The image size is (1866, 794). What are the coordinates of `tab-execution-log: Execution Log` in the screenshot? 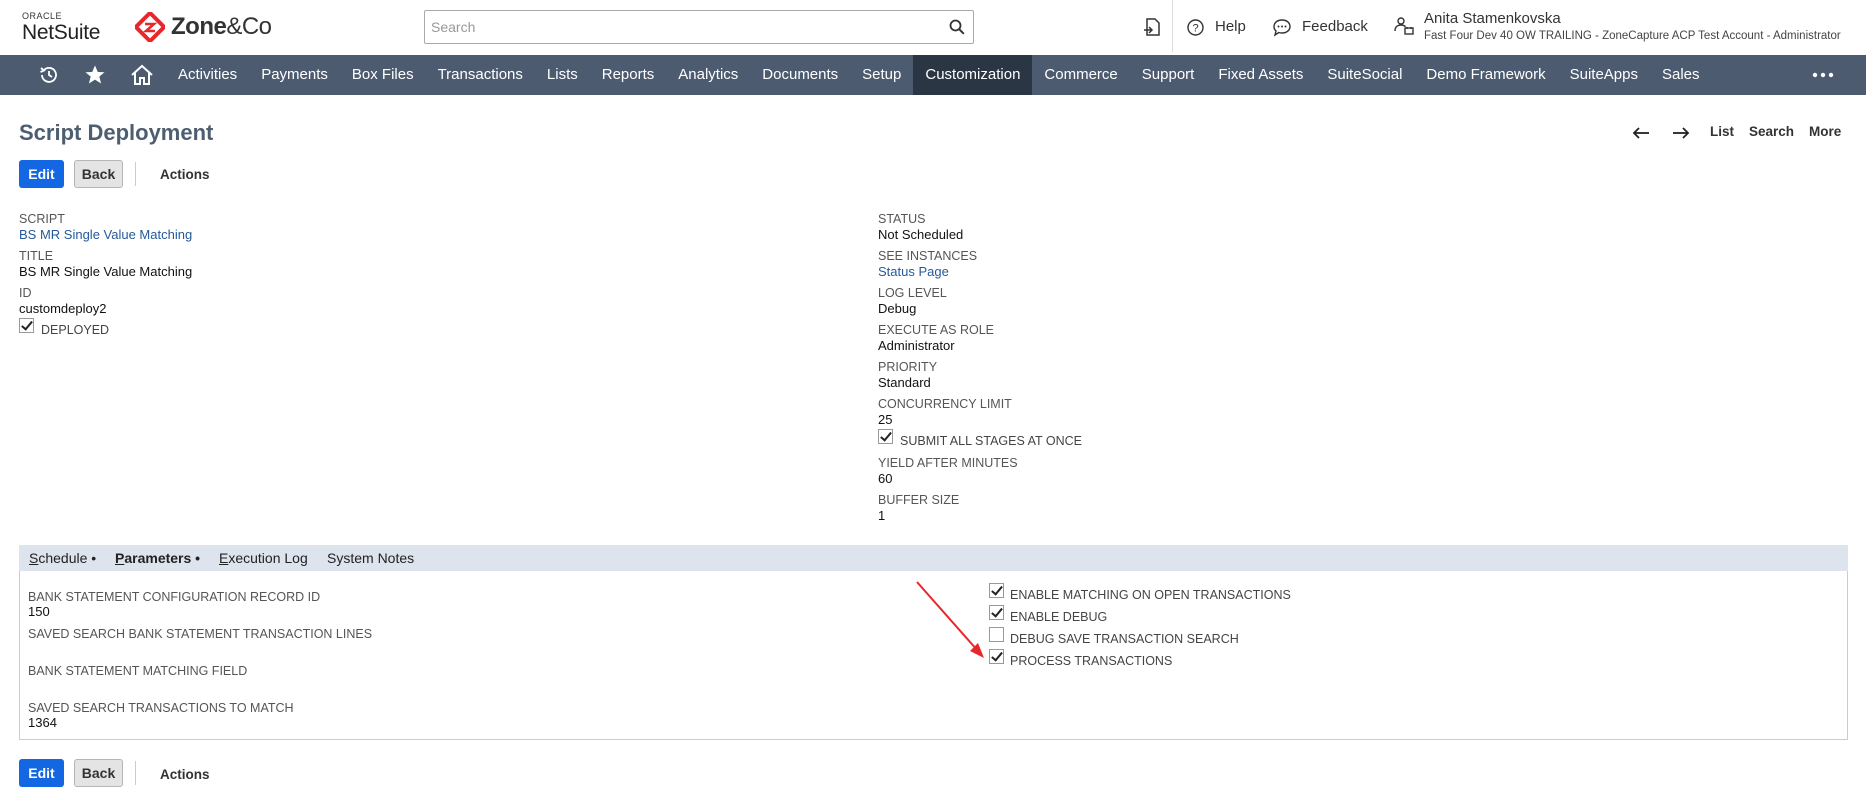 It's located at (263, 558).